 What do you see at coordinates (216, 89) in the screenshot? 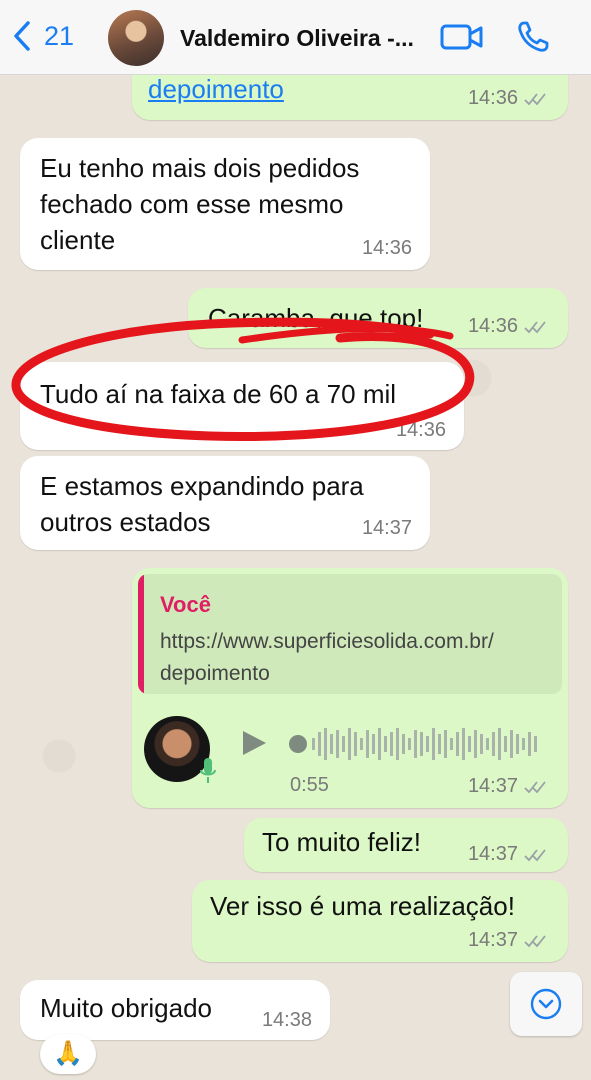
I see `message-link: depoimento` at bounding box center [216, 89].